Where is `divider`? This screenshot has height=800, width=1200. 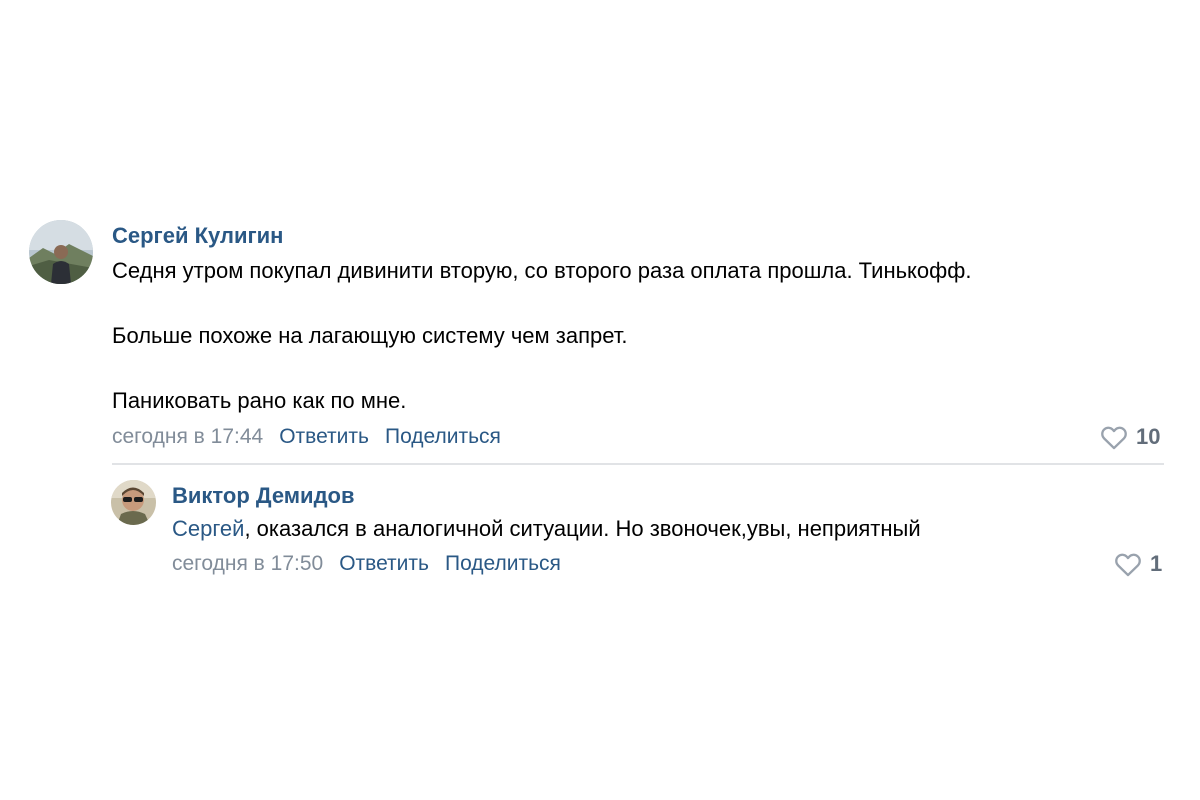 divider is located at coordinates (638, 464).